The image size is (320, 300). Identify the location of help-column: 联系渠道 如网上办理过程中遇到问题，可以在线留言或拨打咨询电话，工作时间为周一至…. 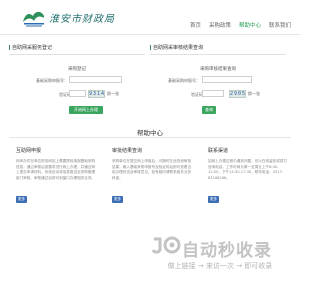
(248, 175).